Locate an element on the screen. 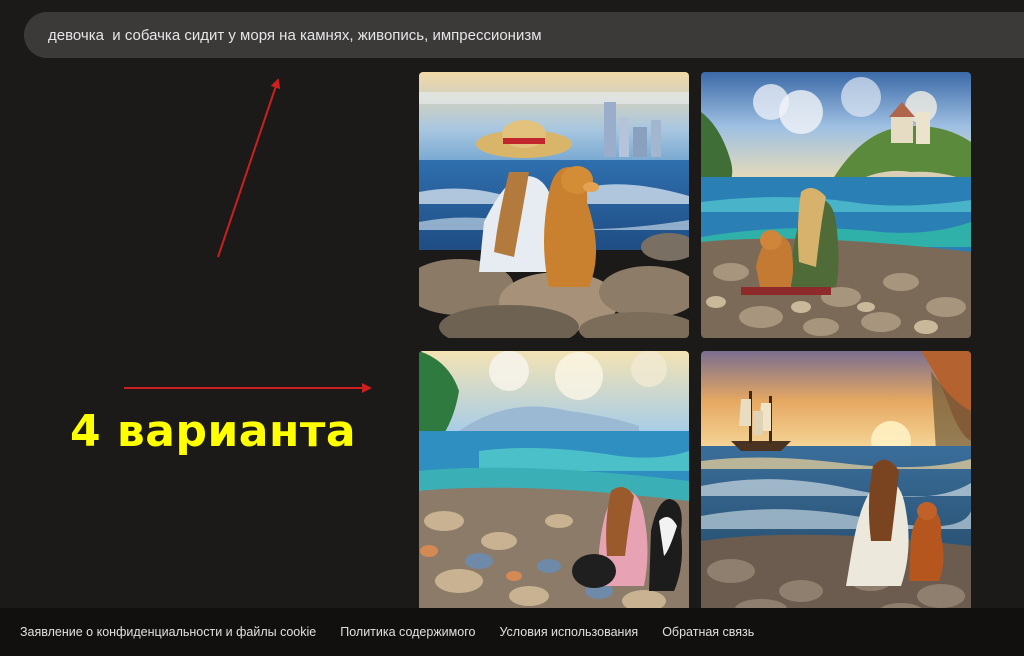  footer-link-terms: Условия использования is located at coordinates (568, 632).